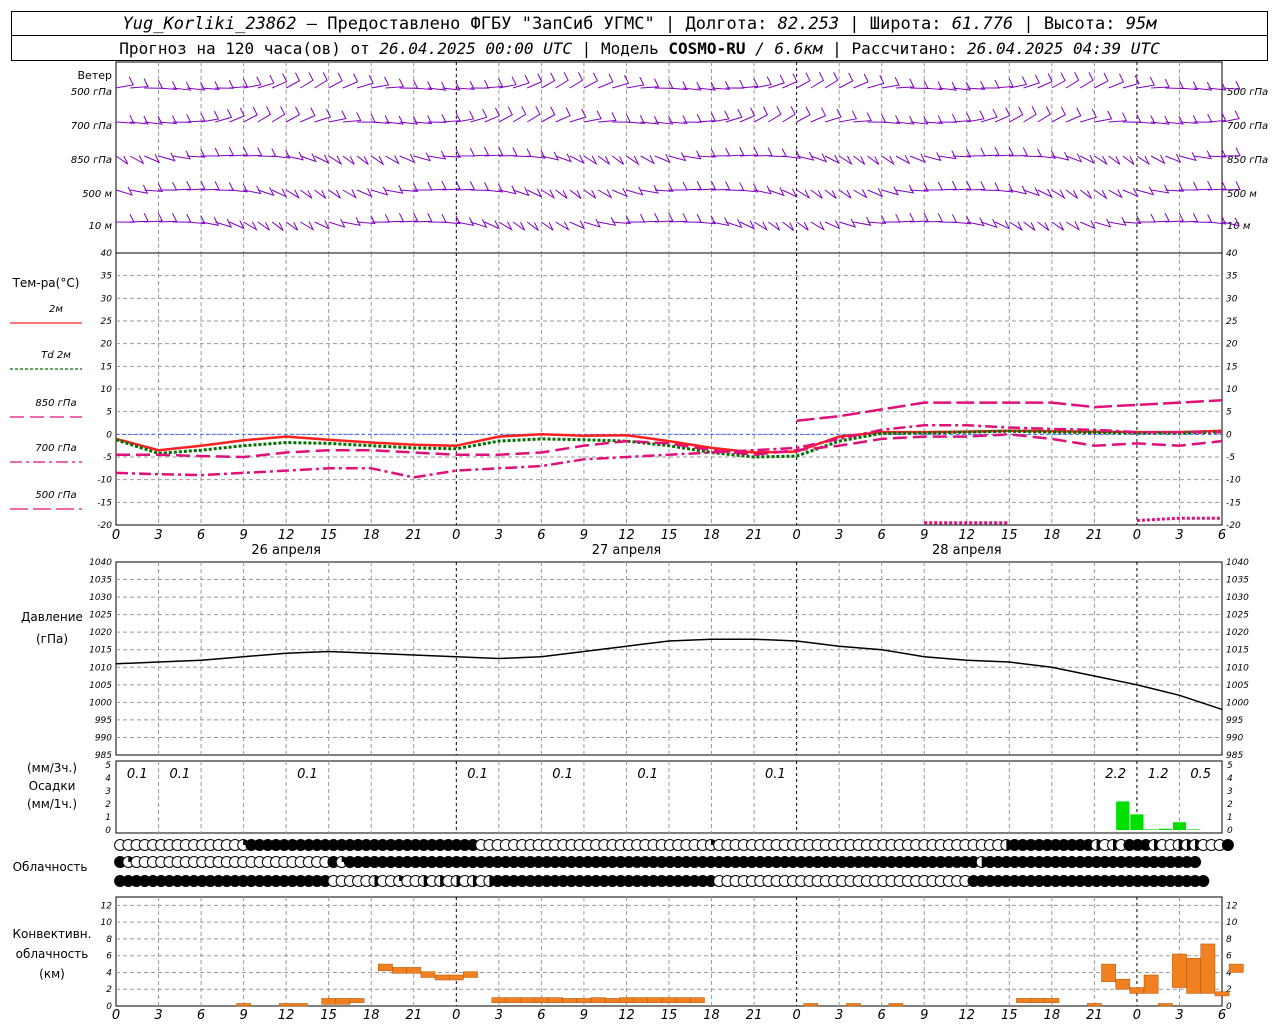 The image size is (1280, 1024). What do you see at coordinates (55, 448) in the screenshot?
I see `temperature-legend-label: 700 гПа` at bounding box center [55, 448].